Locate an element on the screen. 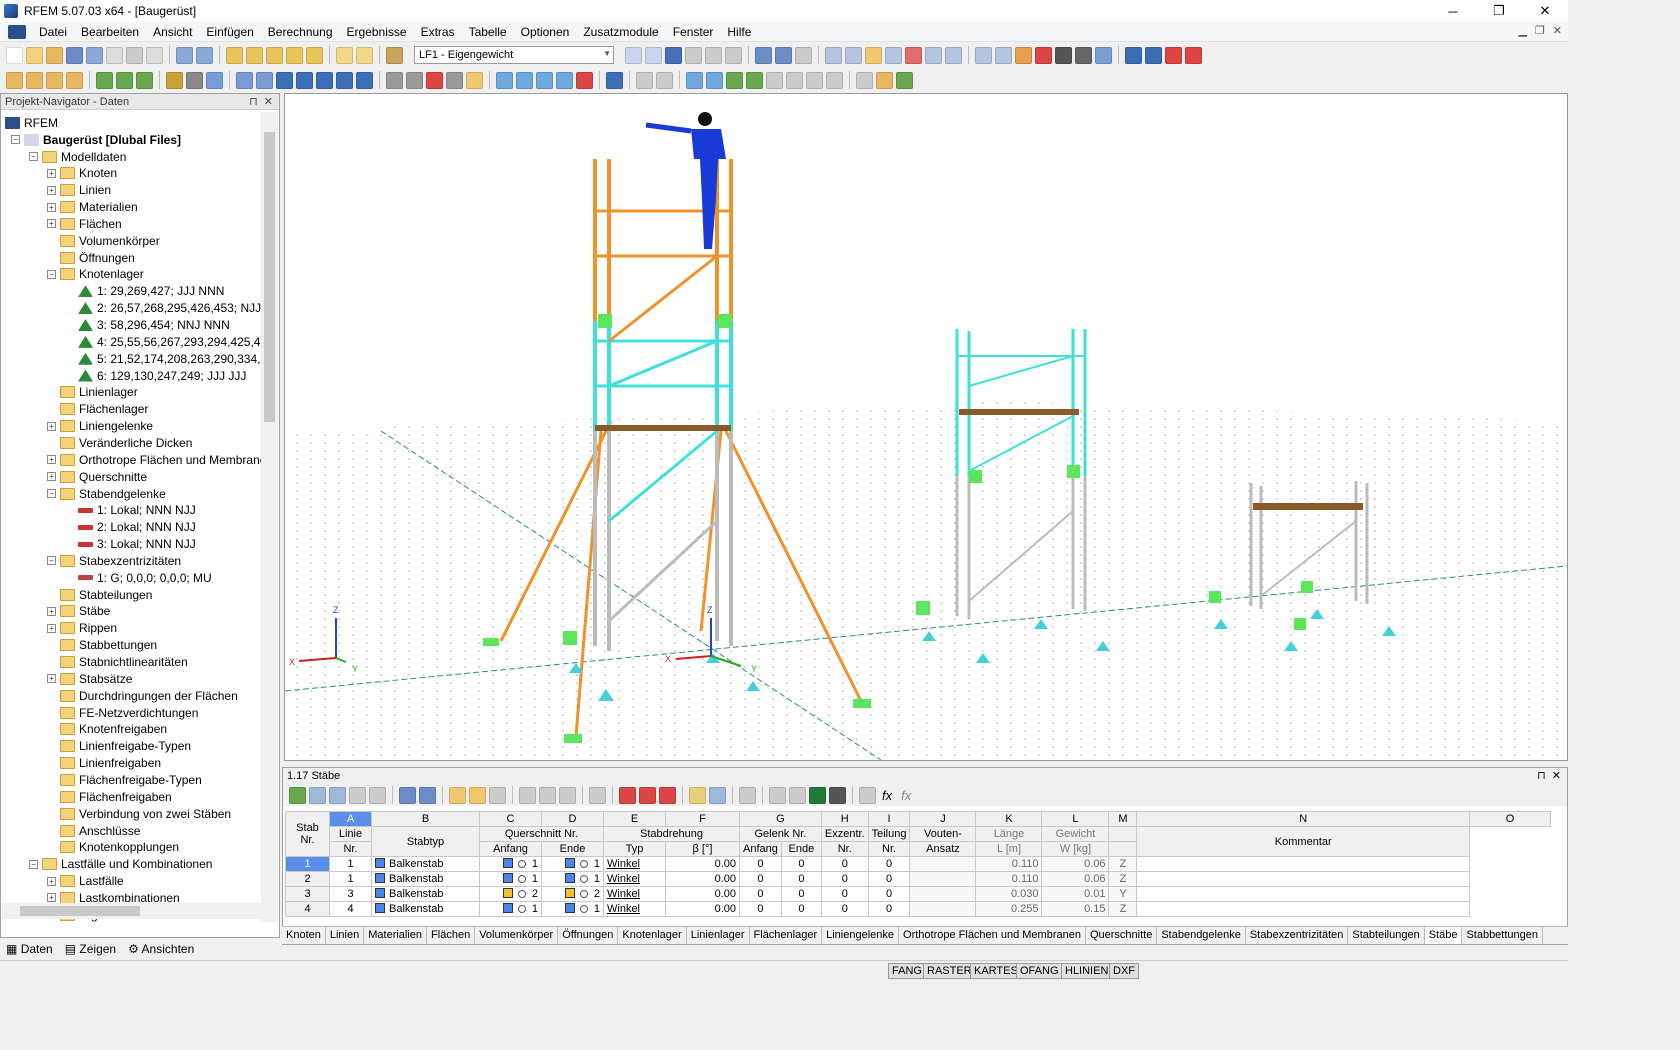  new-file-icon is located at coordinates (14, 55).